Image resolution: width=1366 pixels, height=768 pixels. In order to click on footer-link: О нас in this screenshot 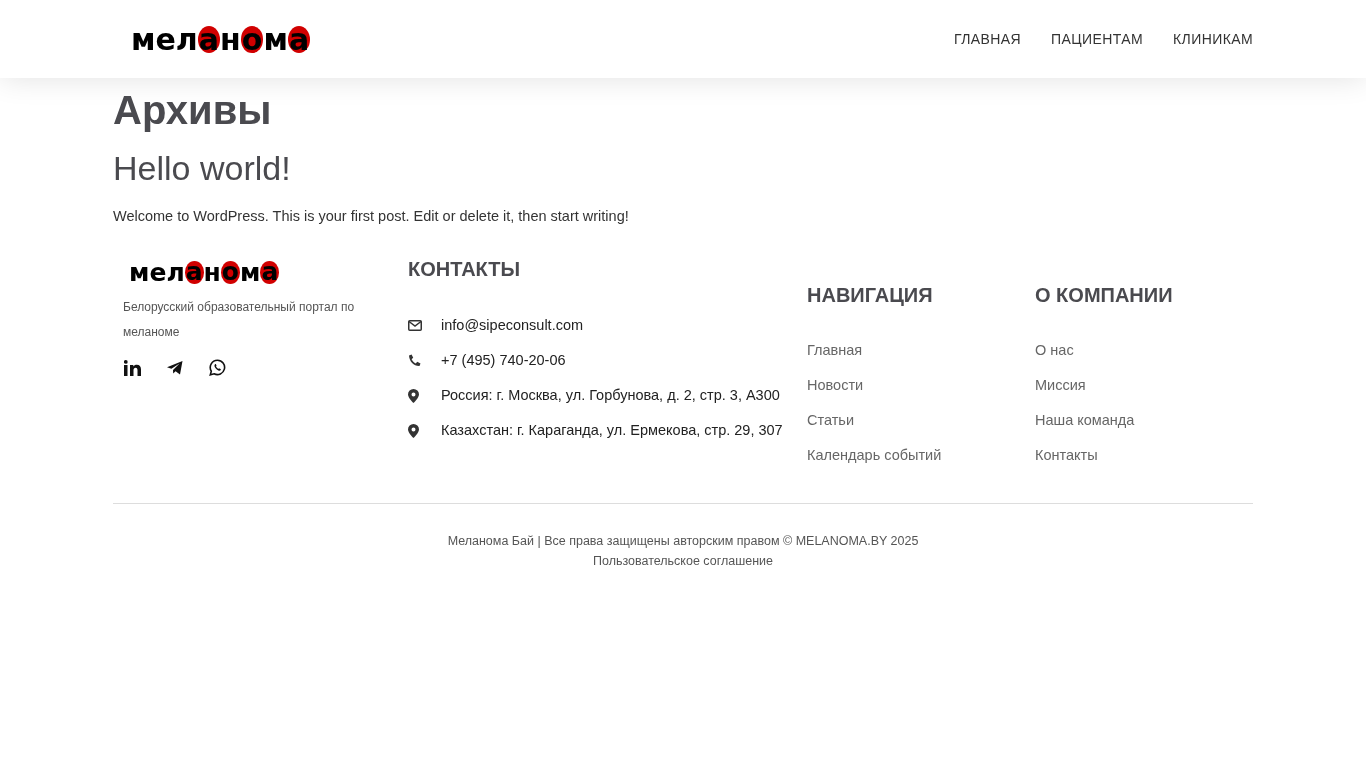, I will do `click(1144, 350)`.